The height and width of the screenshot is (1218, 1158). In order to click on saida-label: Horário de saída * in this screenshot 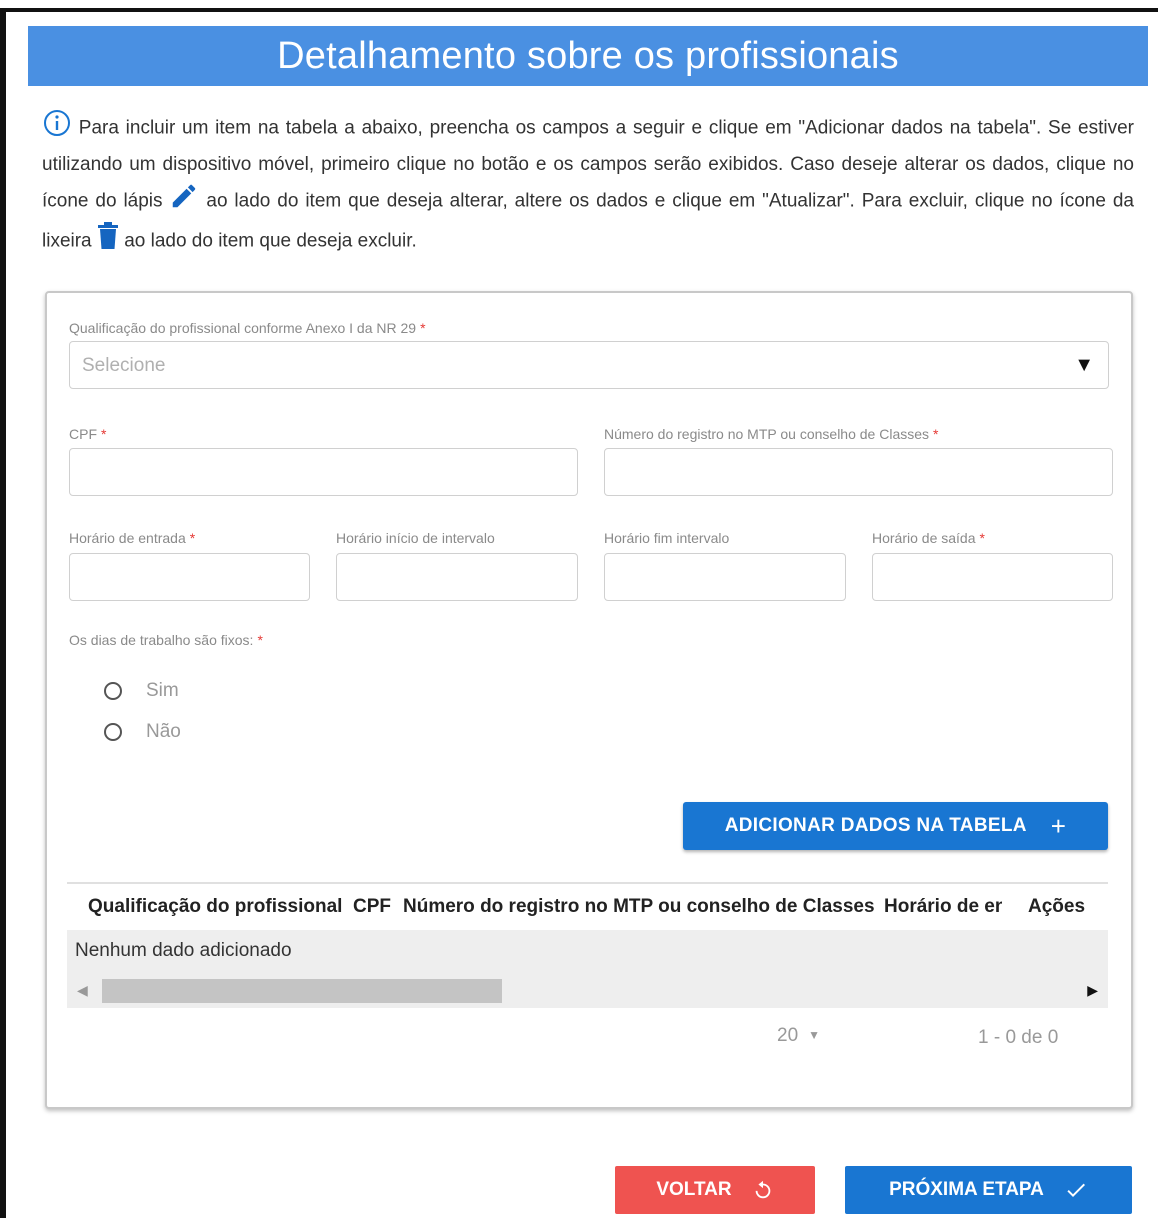, I will do `click(928, 538)`.